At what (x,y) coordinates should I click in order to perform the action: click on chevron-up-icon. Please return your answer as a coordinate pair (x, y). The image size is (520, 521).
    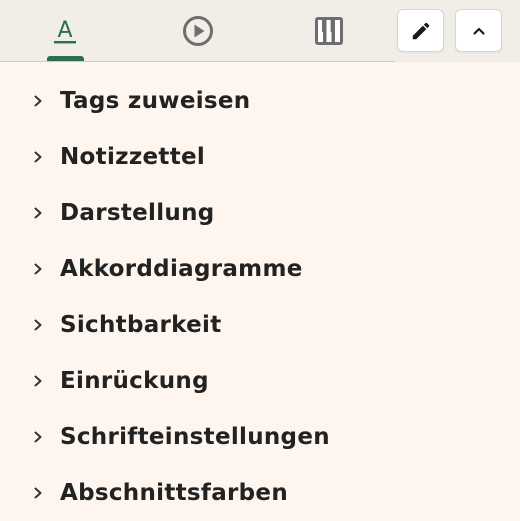
    Looking at the image, I should click on (478, 31).